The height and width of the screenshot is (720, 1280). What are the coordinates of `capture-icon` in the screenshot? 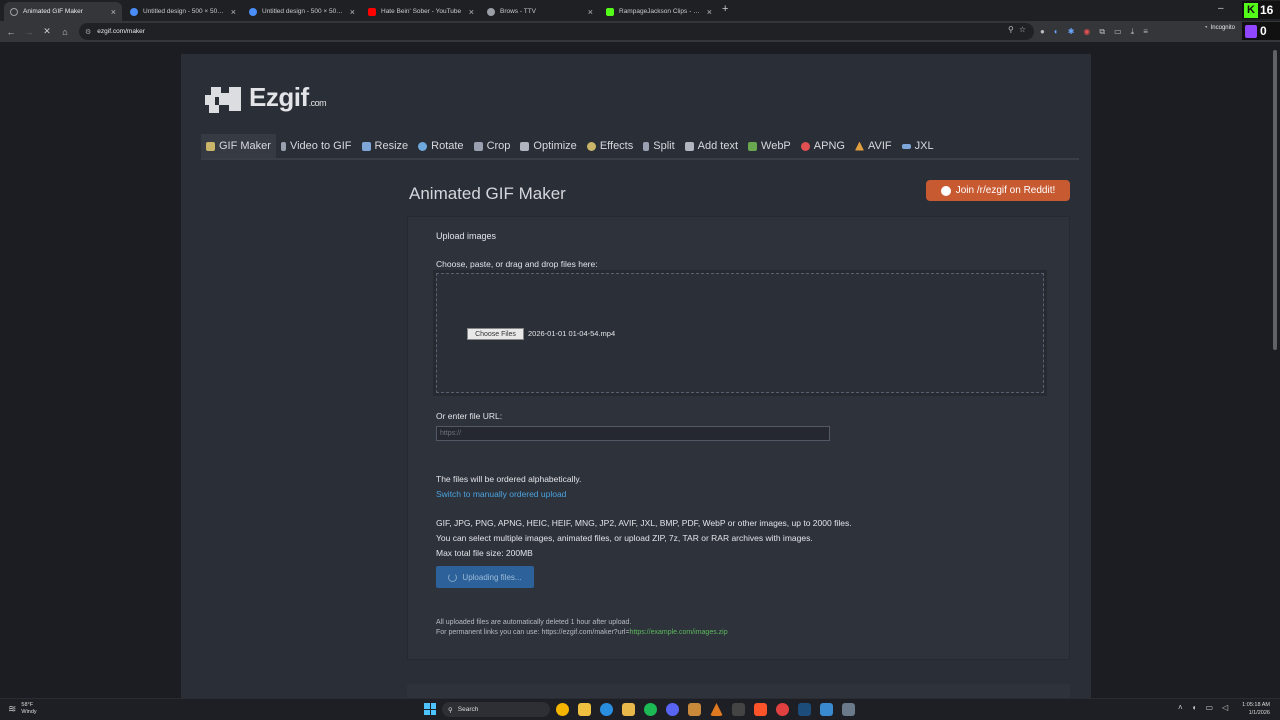 It's located at (848, 709).